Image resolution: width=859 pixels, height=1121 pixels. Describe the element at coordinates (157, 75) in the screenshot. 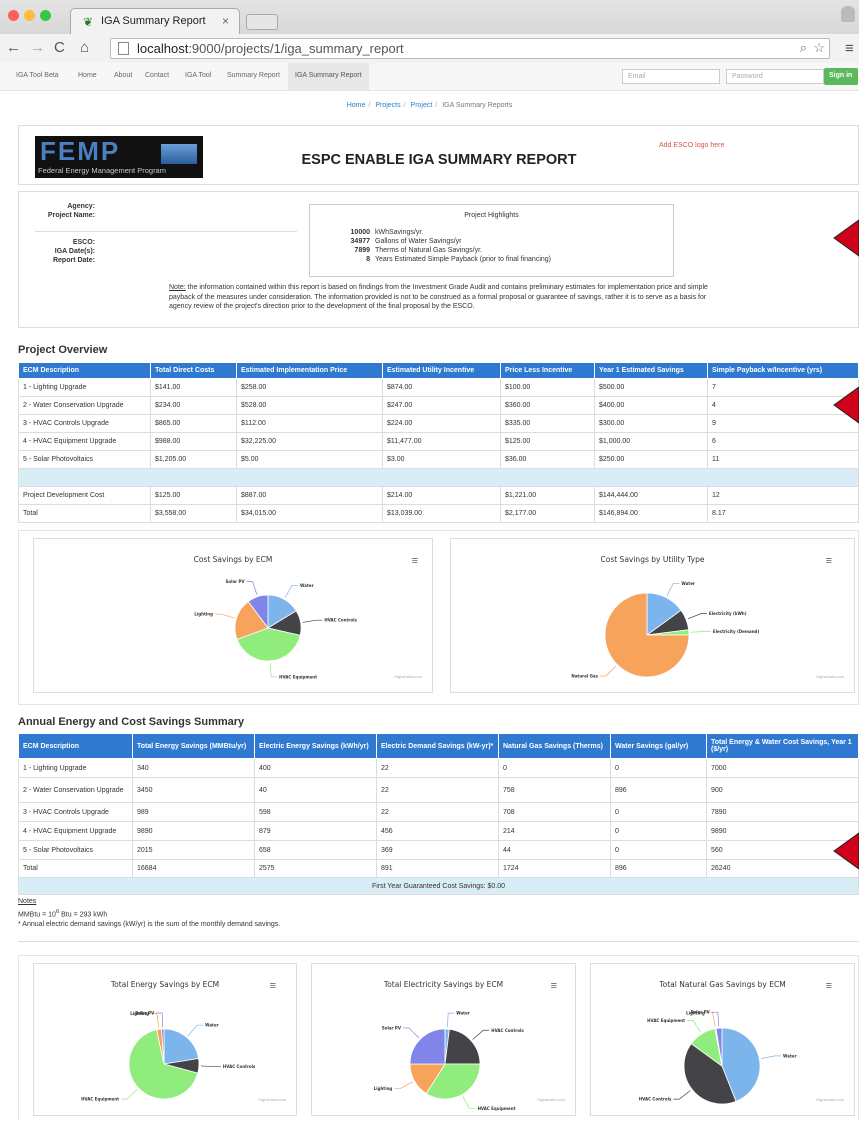

I see `nav-contact: Contact` at that location.